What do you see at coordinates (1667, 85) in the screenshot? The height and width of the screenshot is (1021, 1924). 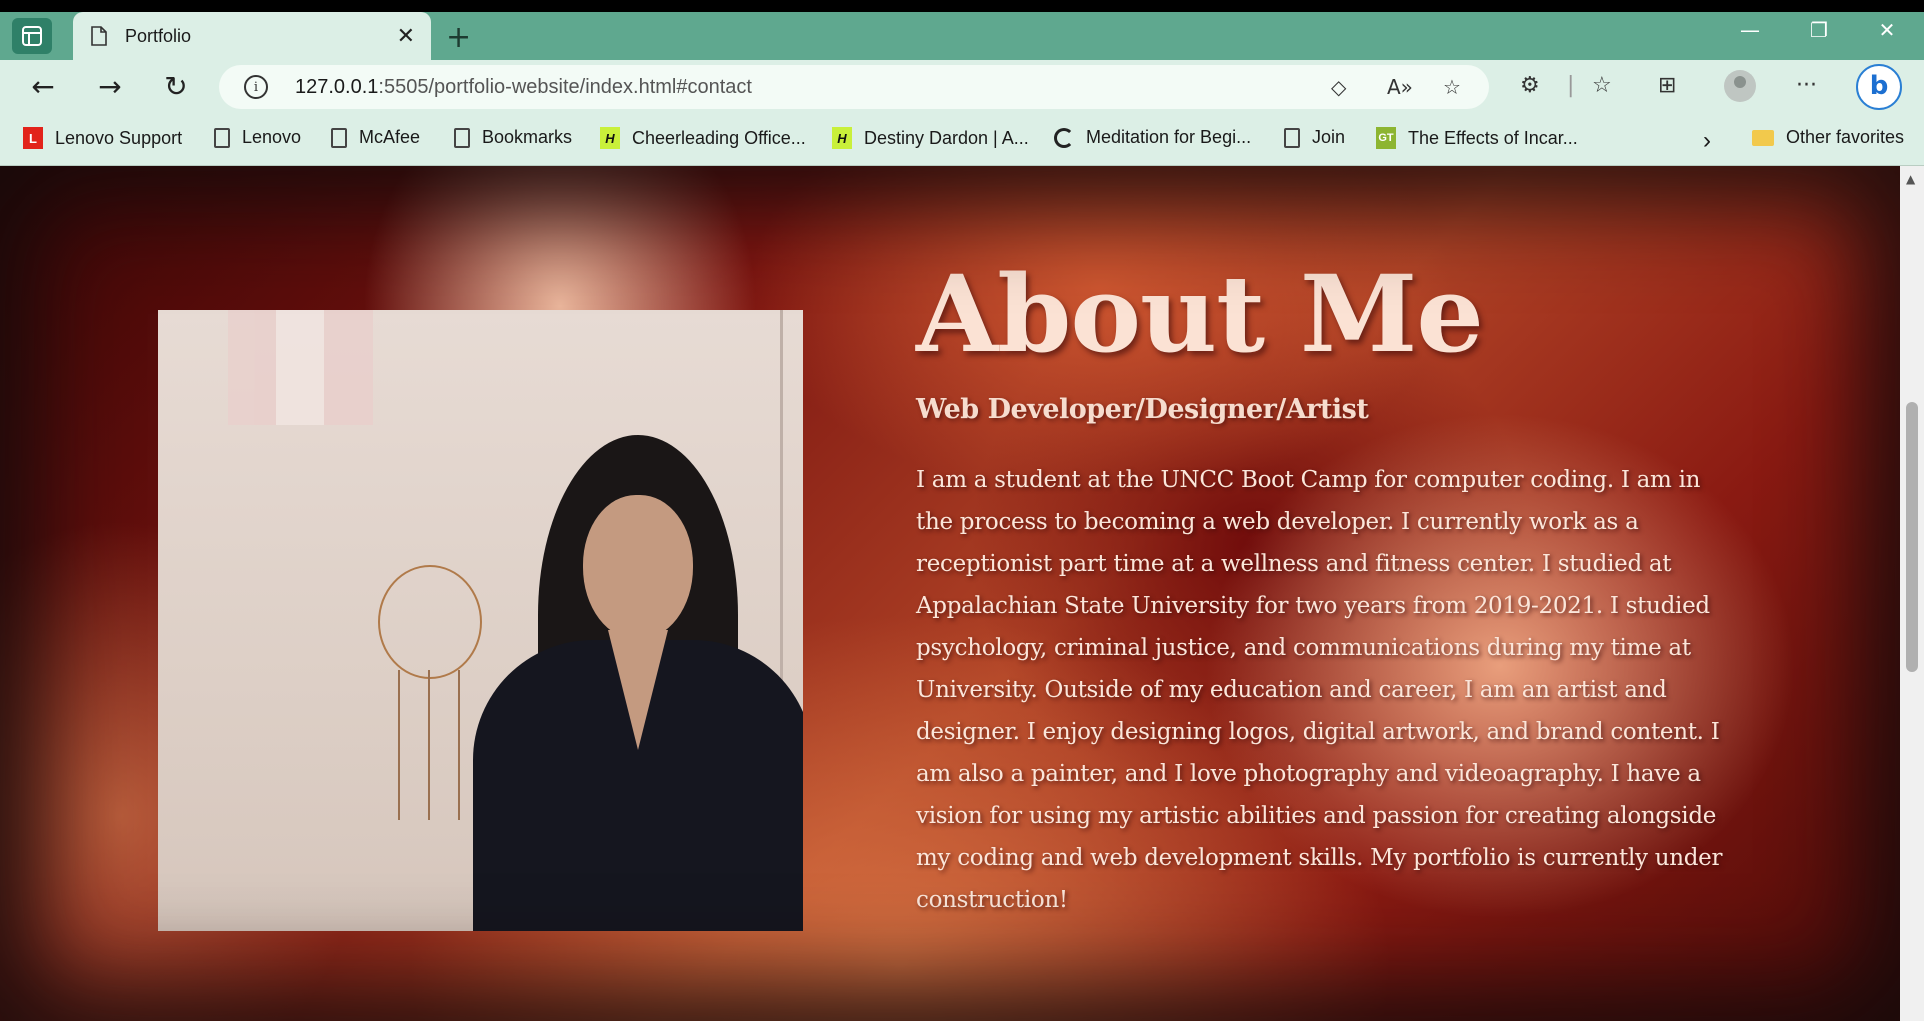 I see `collections-icon: ⊞` at bounding box center [1667, 85].